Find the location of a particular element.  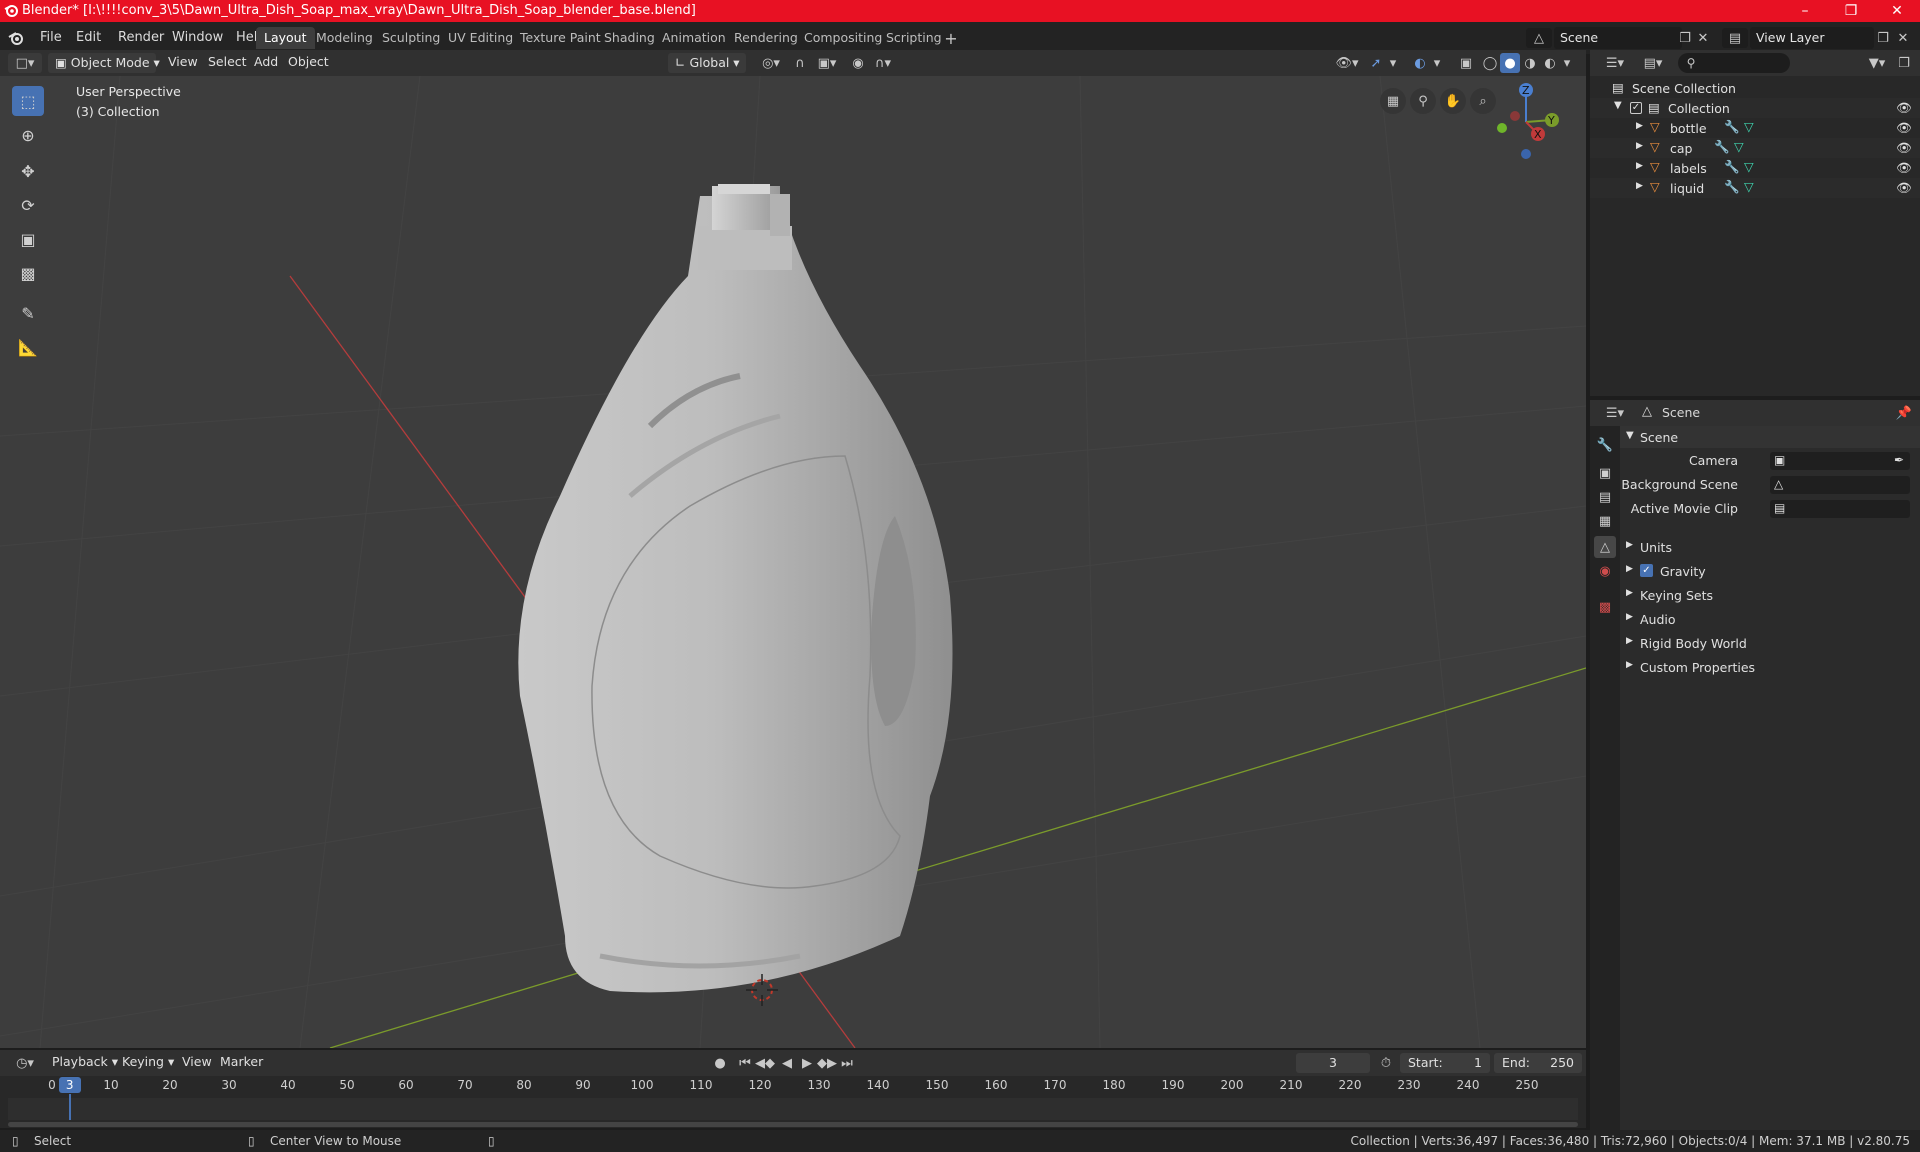

tab-uv-editing: UV Editing is located at coordinates (480, 38).